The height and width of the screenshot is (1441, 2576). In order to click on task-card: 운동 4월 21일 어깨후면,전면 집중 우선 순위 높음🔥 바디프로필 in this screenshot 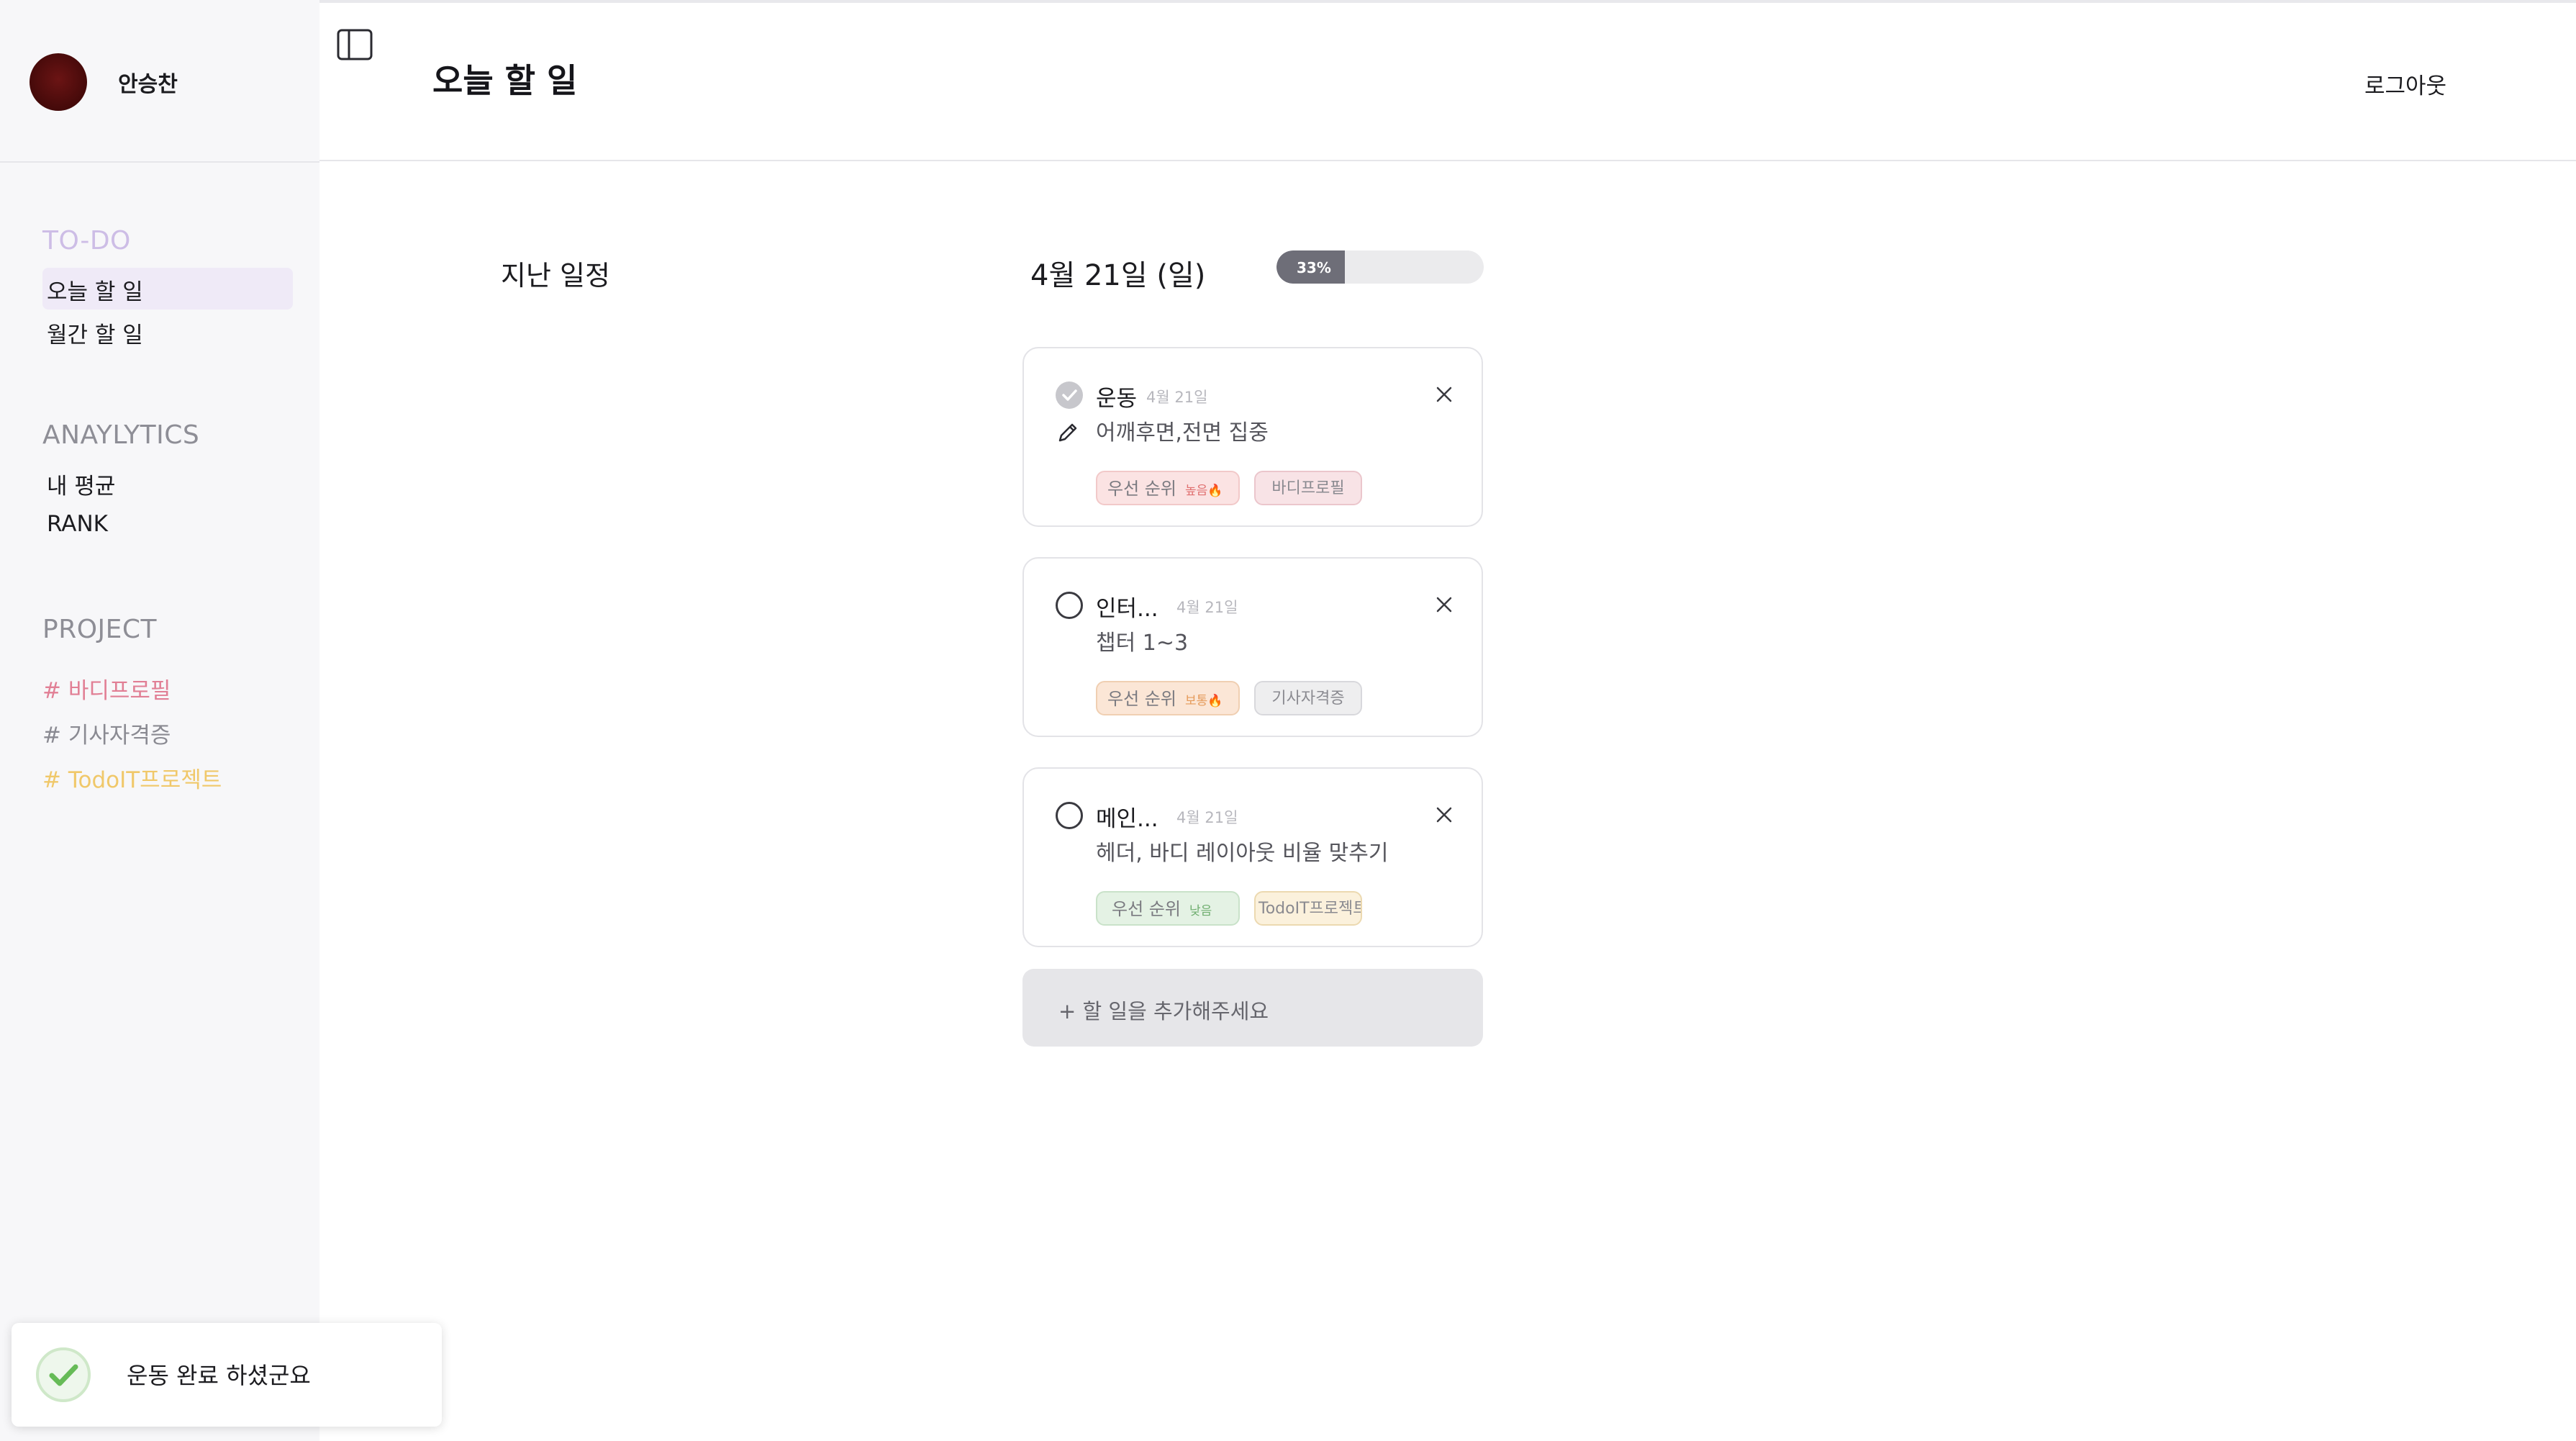, I will do `click(1252, 437)`.